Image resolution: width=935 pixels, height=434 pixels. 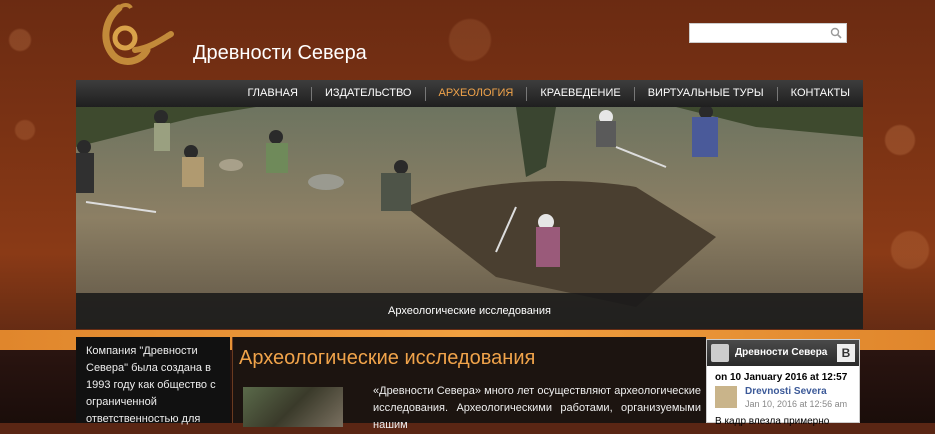 I want to click on nav-item-local-history: КРАЕВЕДЕНИЕ, so click(x=580, y=93).